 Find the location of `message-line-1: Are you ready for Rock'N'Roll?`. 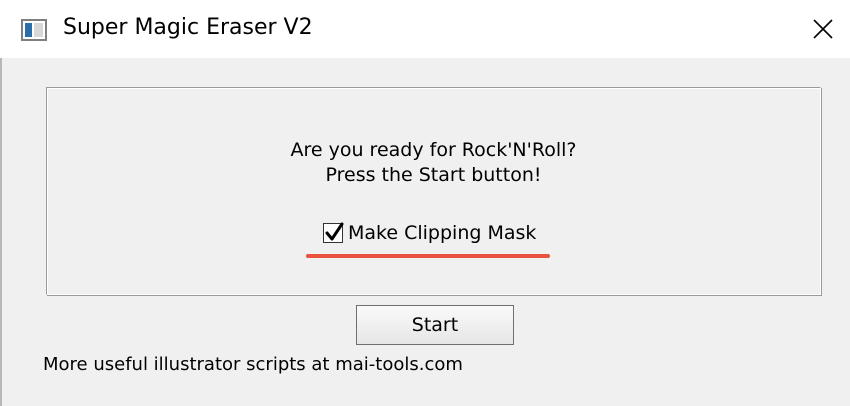

message-line-1: Are you ready for Rock'N'Roll? is located at coordinates (433, 150).